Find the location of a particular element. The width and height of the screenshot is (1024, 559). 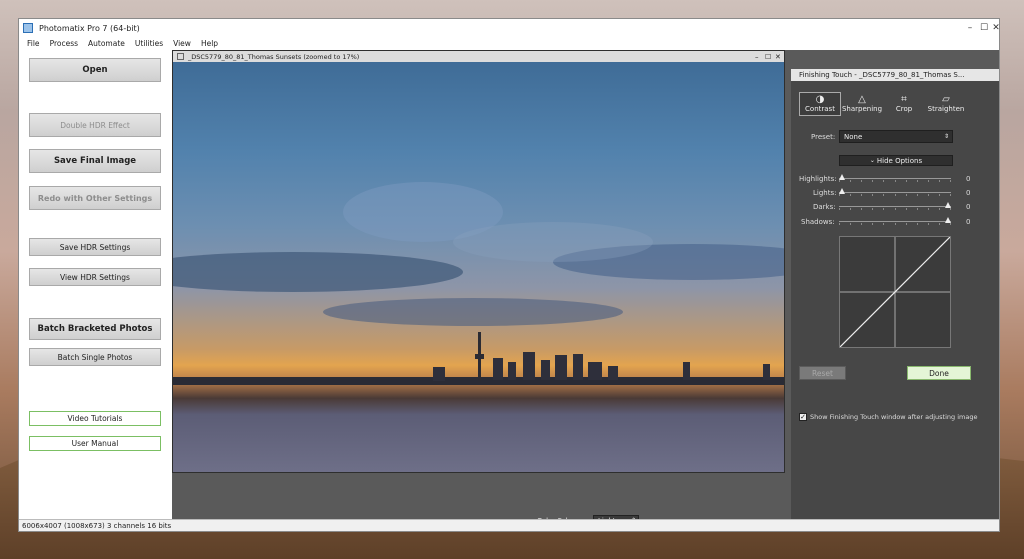

tool-sharpening: △ Sharpening is located at coordinates (862, 104).